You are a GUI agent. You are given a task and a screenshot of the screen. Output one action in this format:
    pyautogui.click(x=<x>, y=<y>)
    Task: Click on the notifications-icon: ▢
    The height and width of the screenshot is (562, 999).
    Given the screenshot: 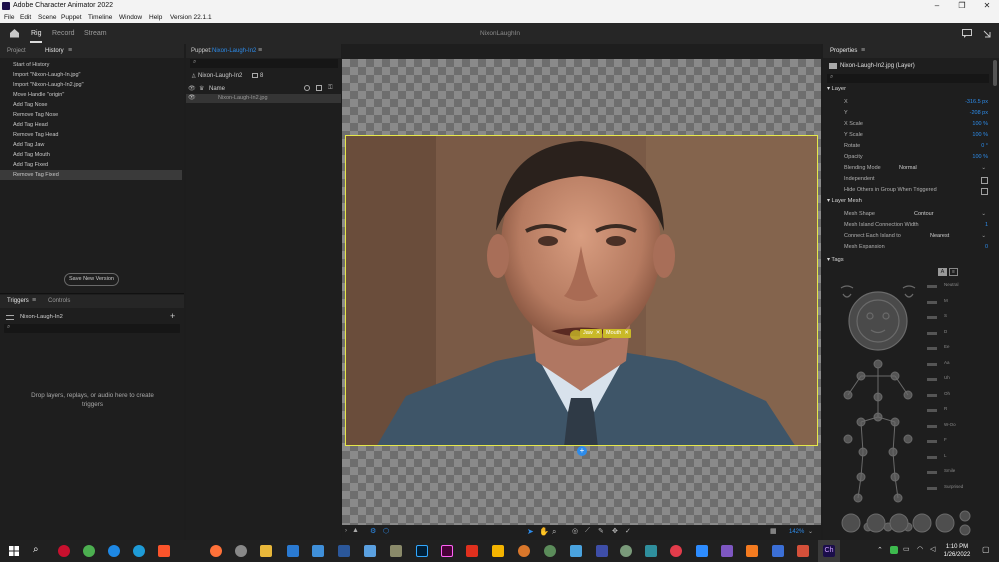 What is the action you would take?
    pyautogui.click(x=986, y=549)
    